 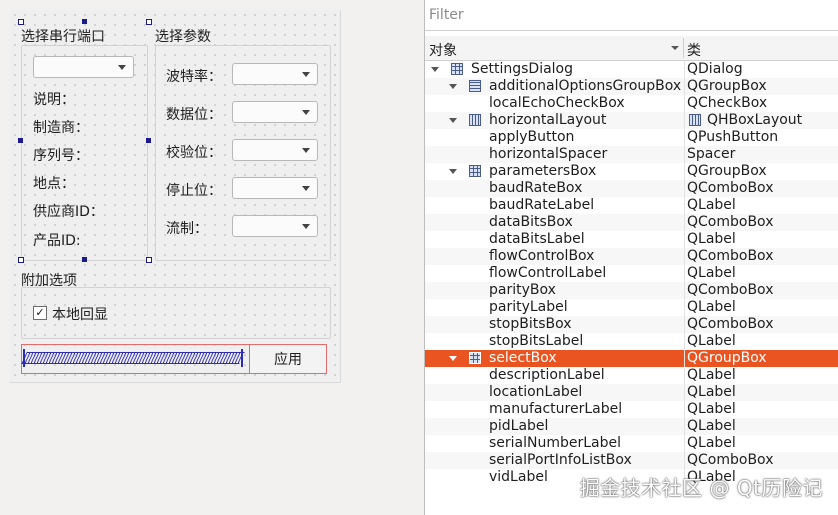 I want to click on object-name: flowControlLabel, so click(x=548, y=273).